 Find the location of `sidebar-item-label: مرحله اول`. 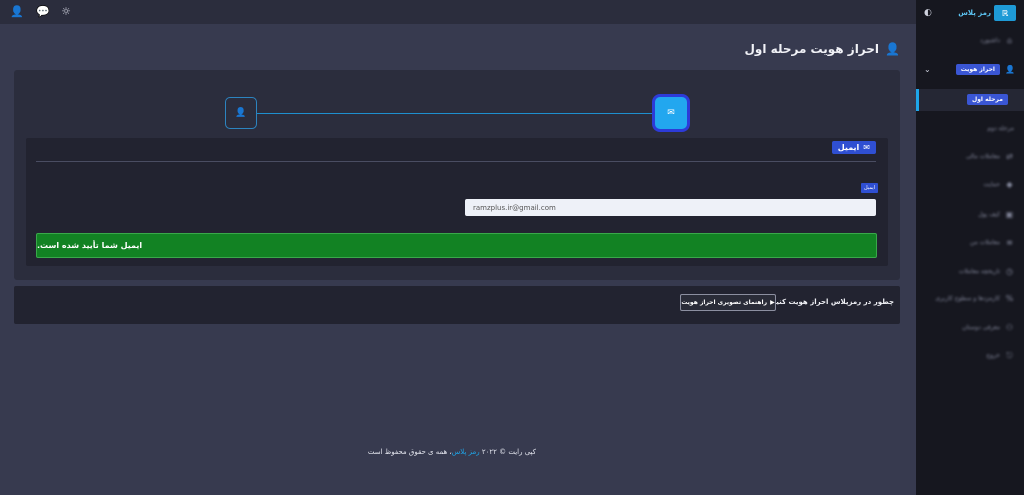

sidebar-item-label: مرحله اول is located at coordinates (987, 99).